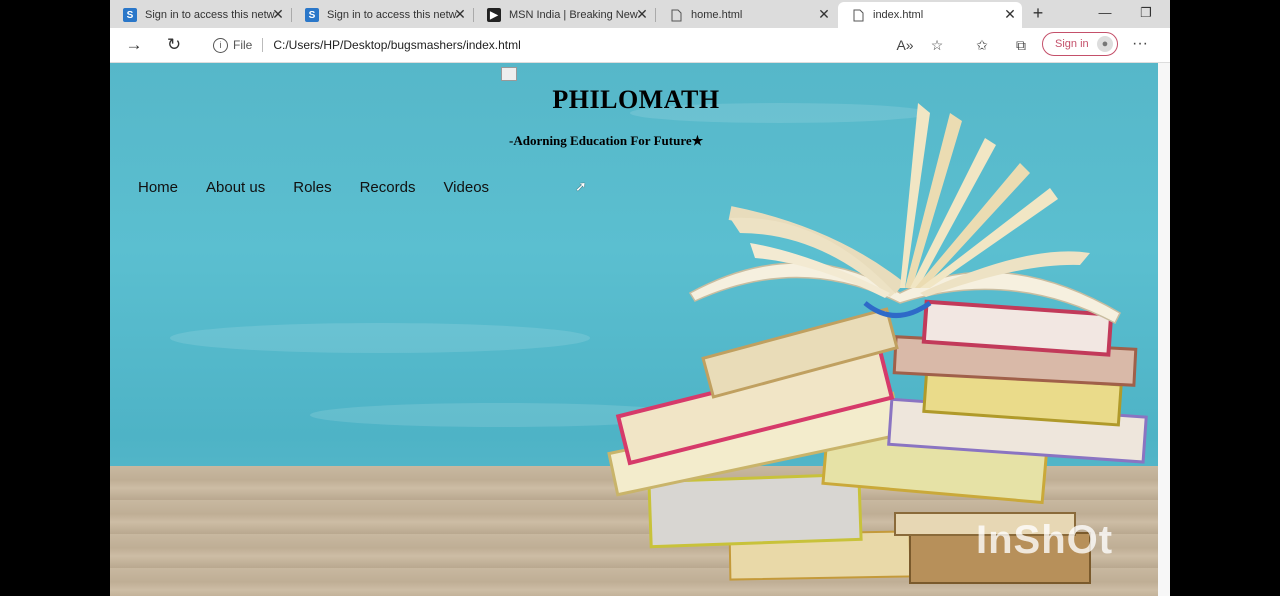 This screenshot has height=596, width=1280. I want to click on tab-msn: ▶ MSN India | Breaking New ✕, so click(564, 15).